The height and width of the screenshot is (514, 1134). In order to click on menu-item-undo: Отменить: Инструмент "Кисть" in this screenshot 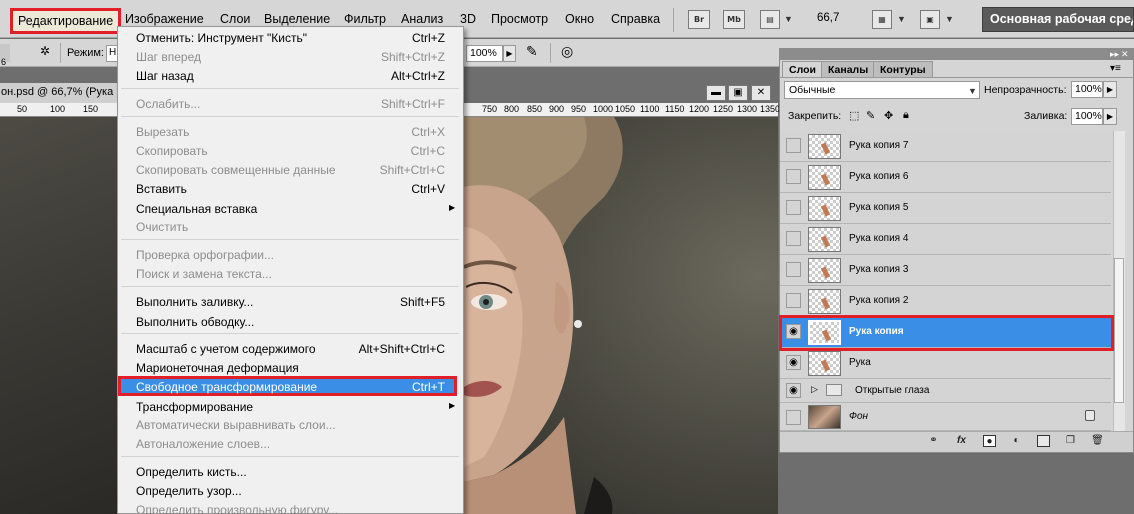, I will do `click(221, 38)`.